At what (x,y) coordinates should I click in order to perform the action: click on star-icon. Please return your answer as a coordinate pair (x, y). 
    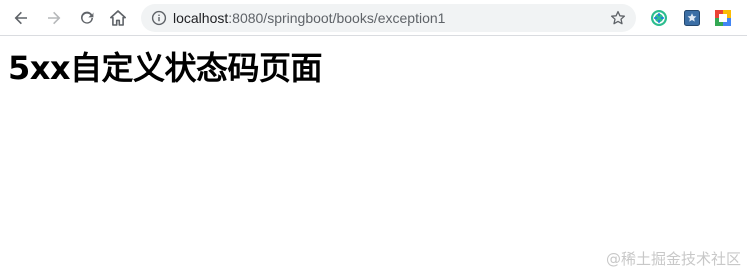
    Looking at the image, I should click on (618, 18).